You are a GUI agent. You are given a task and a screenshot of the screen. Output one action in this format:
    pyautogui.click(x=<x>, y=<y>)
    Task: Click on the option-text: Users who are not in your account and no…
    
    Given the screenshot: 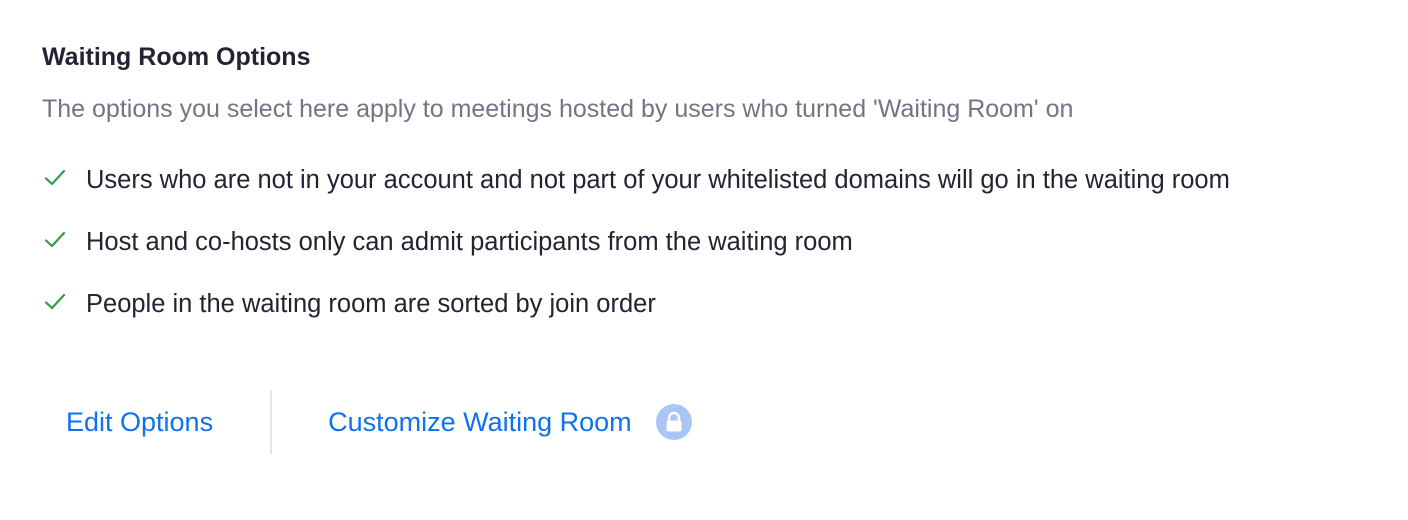 What is the action you would take?
    pyautogui.click(x=658, y=180)
    